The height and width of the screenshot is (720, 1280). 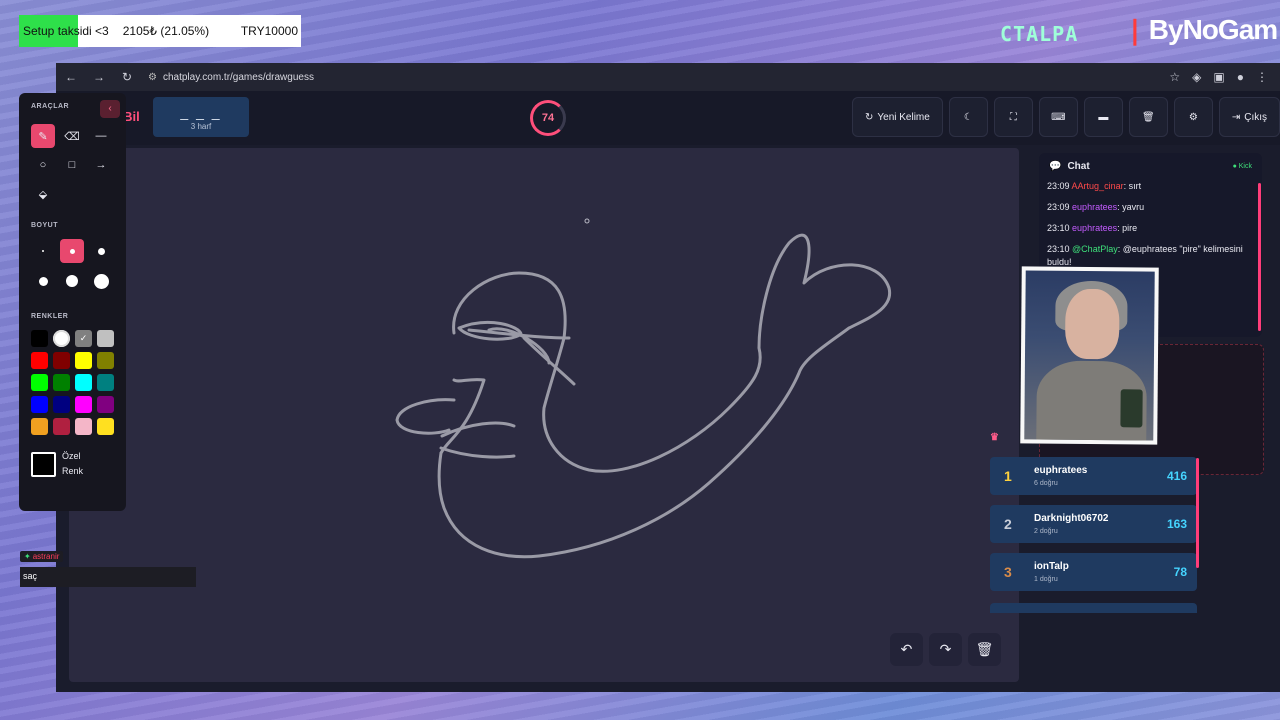 I want to click on word-dashes: _ _ _, so click(x=201, y=112).